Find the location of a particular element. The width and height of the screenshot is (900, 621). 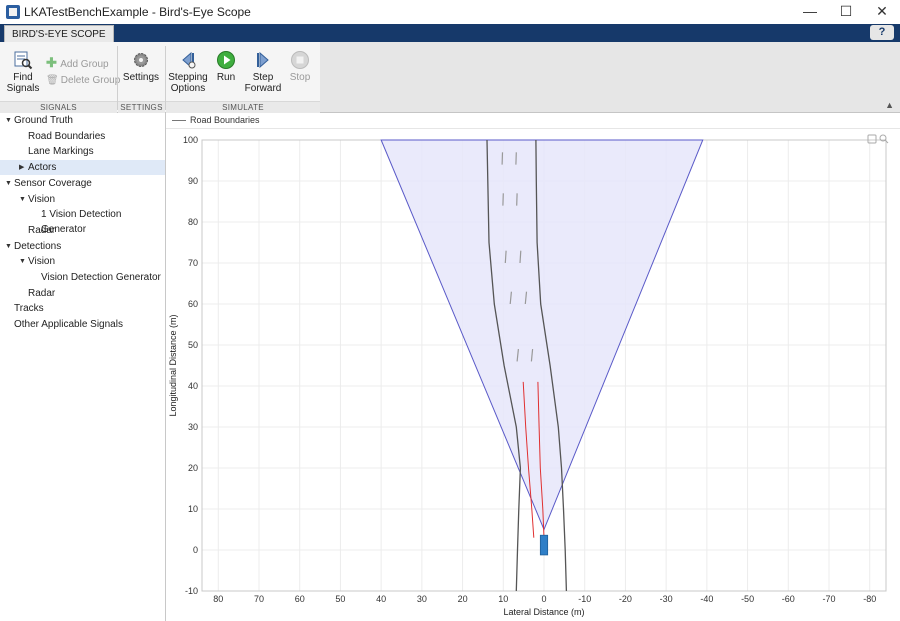

window-title: LKATestBenchExample - Bird's-Eye Scope is located at coordinates (137, 12).